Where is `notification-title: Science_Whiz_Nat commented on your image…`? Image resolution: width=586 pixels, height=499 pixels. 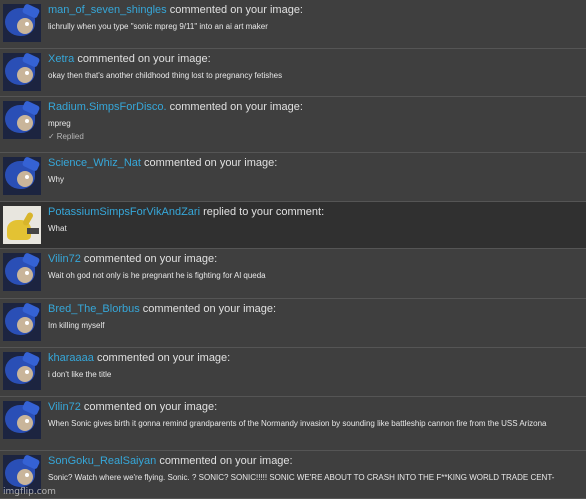
notification-title: Science_Whiz_Nat commented on your image… is located at coordinates (317, 161).